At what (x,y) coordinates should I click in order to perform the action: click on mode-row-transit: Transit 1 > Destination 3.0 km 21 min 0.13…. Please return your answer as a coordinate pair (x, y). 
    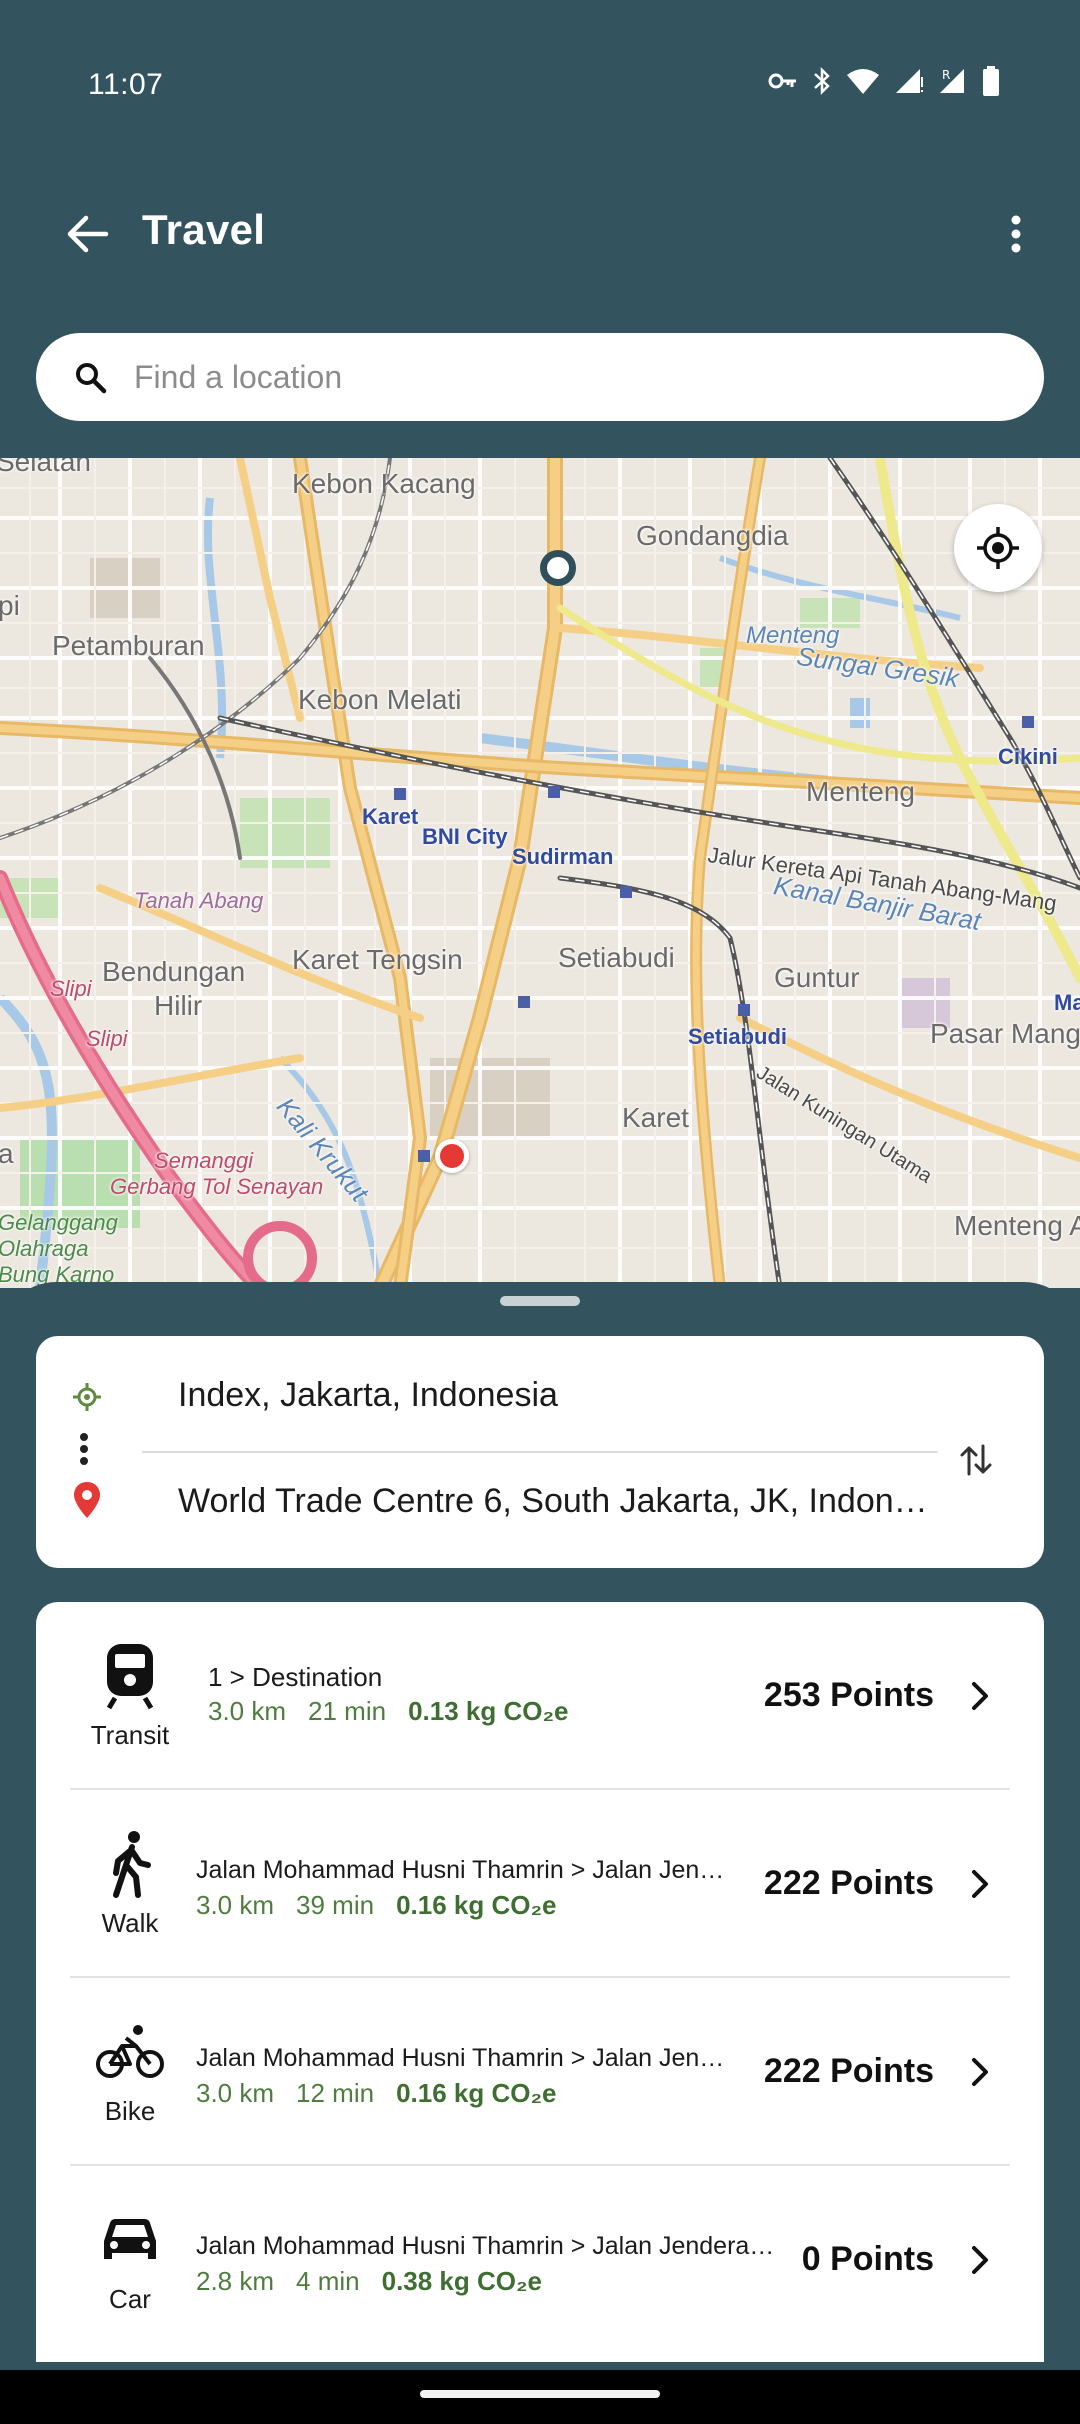
    Looking at the image, I should click on (540, 1696).